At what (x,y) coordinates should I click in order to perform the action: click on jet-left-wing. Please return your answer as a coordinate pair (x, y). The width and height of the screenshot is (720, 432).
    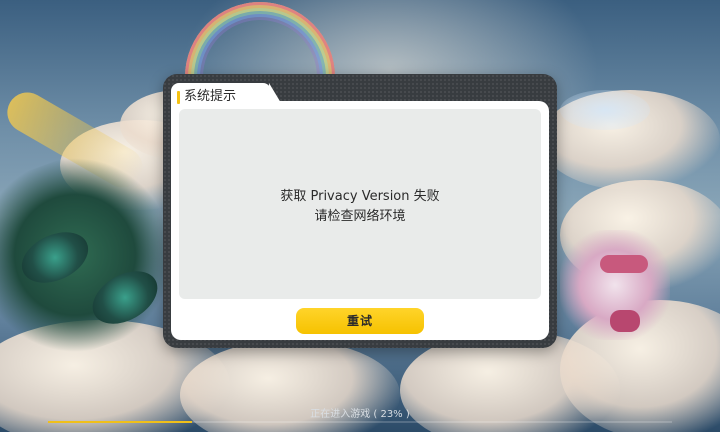
    Looking at the image, I should click on (75, 140).